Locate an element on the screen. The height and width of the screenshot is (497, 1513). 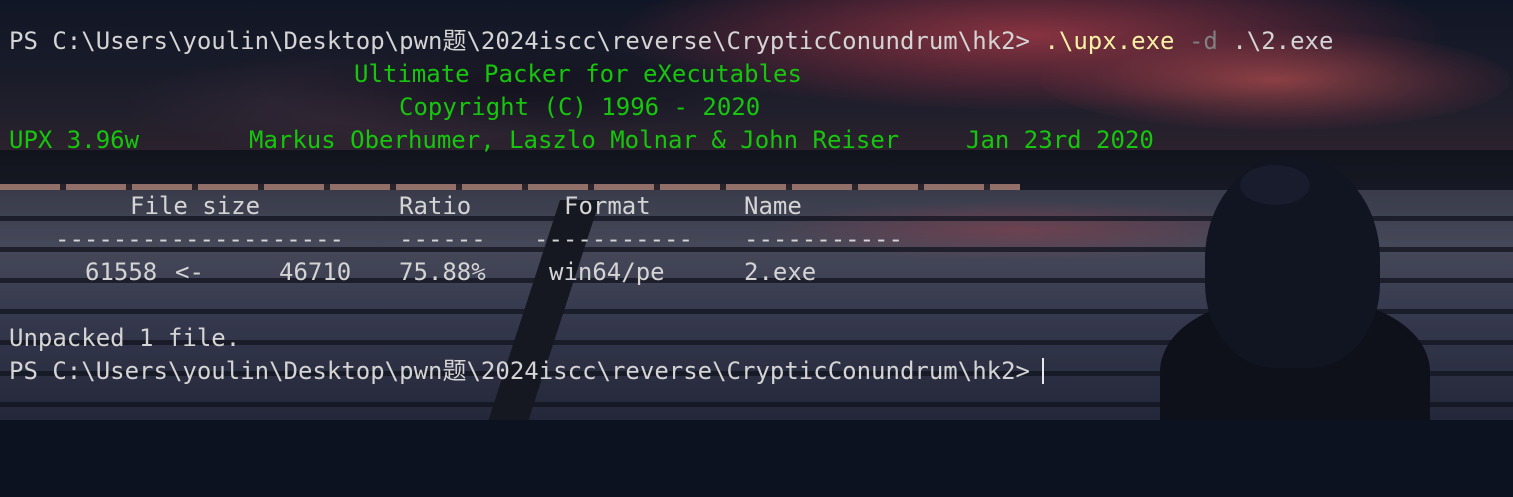
file-name: 2.exe is located at coordinates (780, 272).